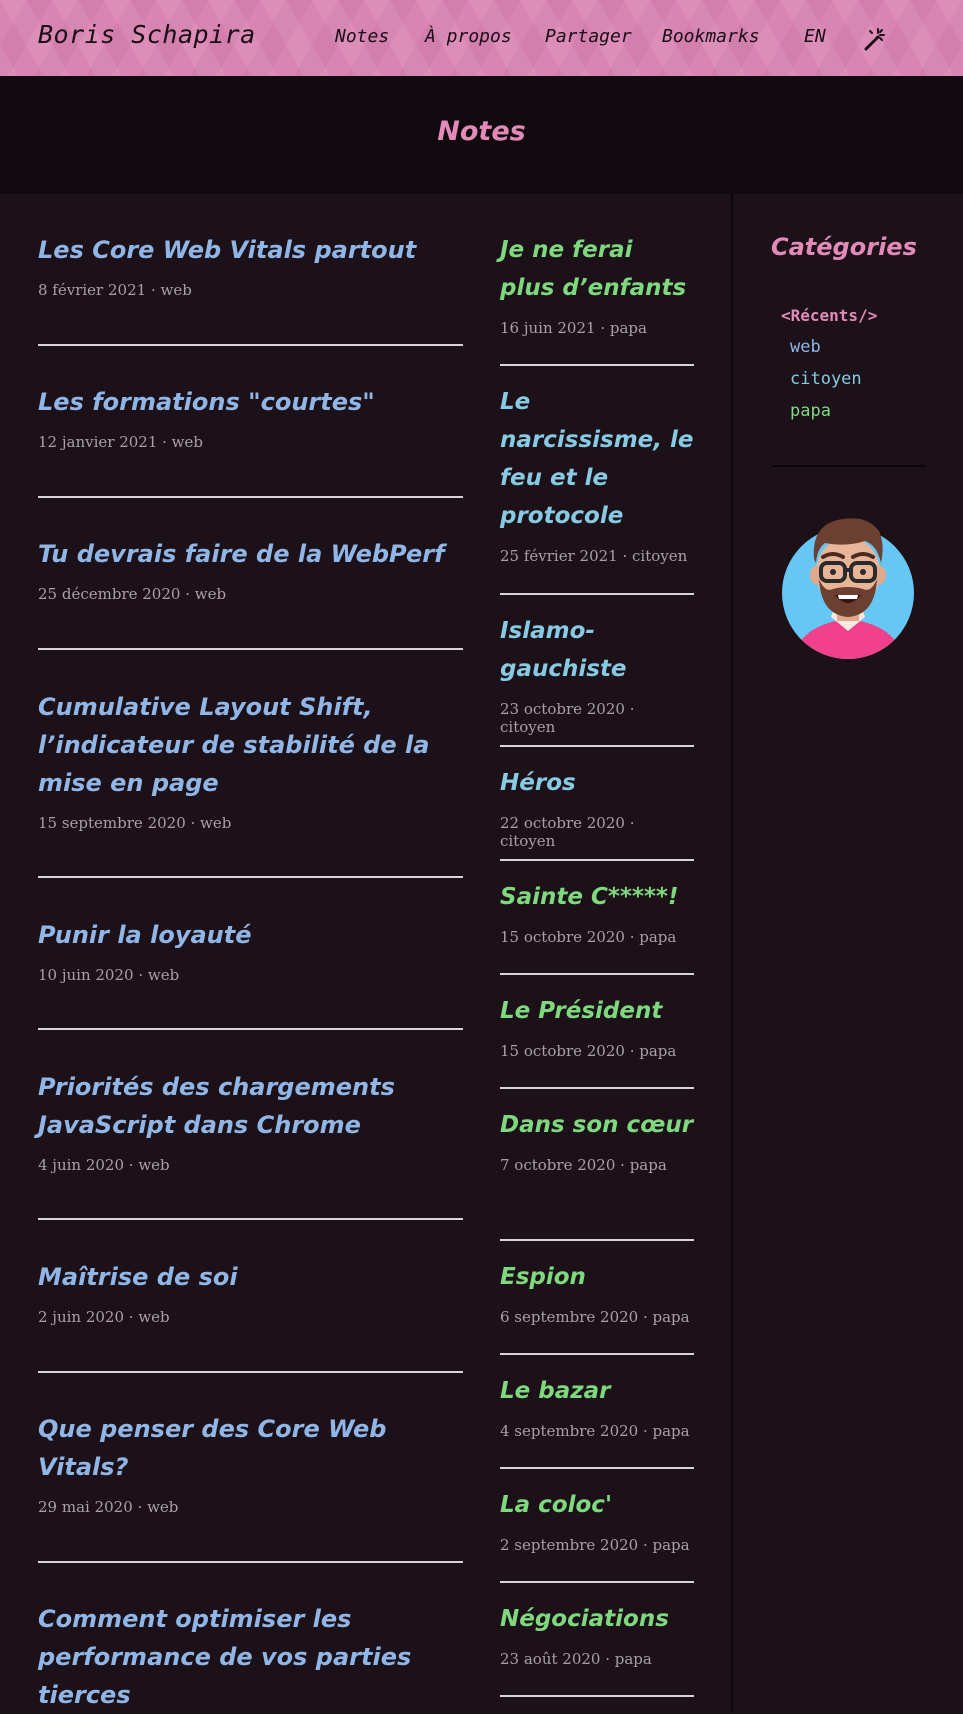  What do you see at coordinates (109, 975) in the screenshot?
I see `post-meta: 10 juin 2020 · web` at bounding box center [109, 975].